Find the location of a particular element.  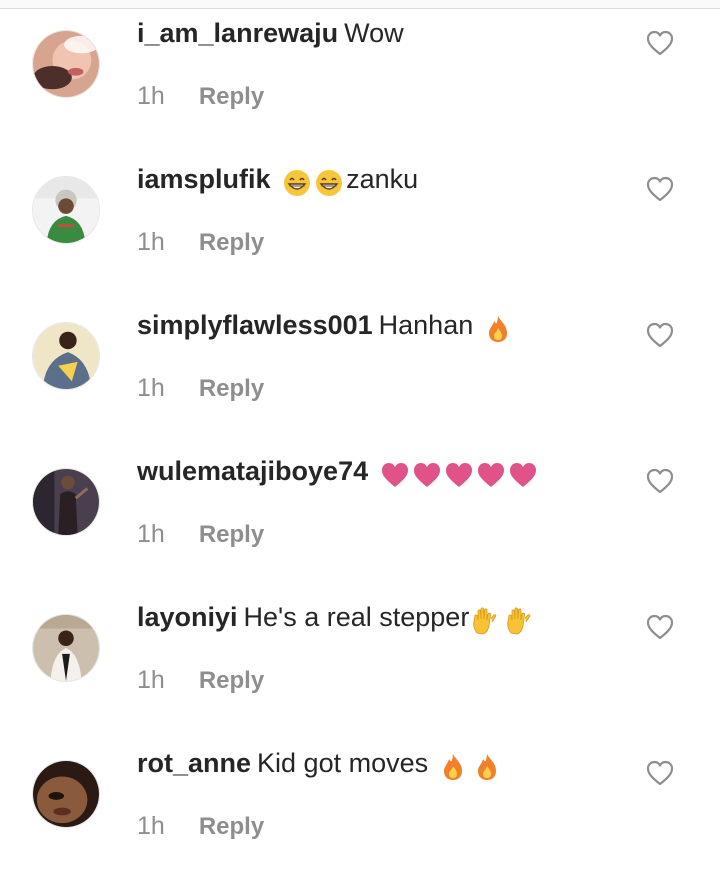

comment-username: iamsplufik is located at coordinates (204, 179).